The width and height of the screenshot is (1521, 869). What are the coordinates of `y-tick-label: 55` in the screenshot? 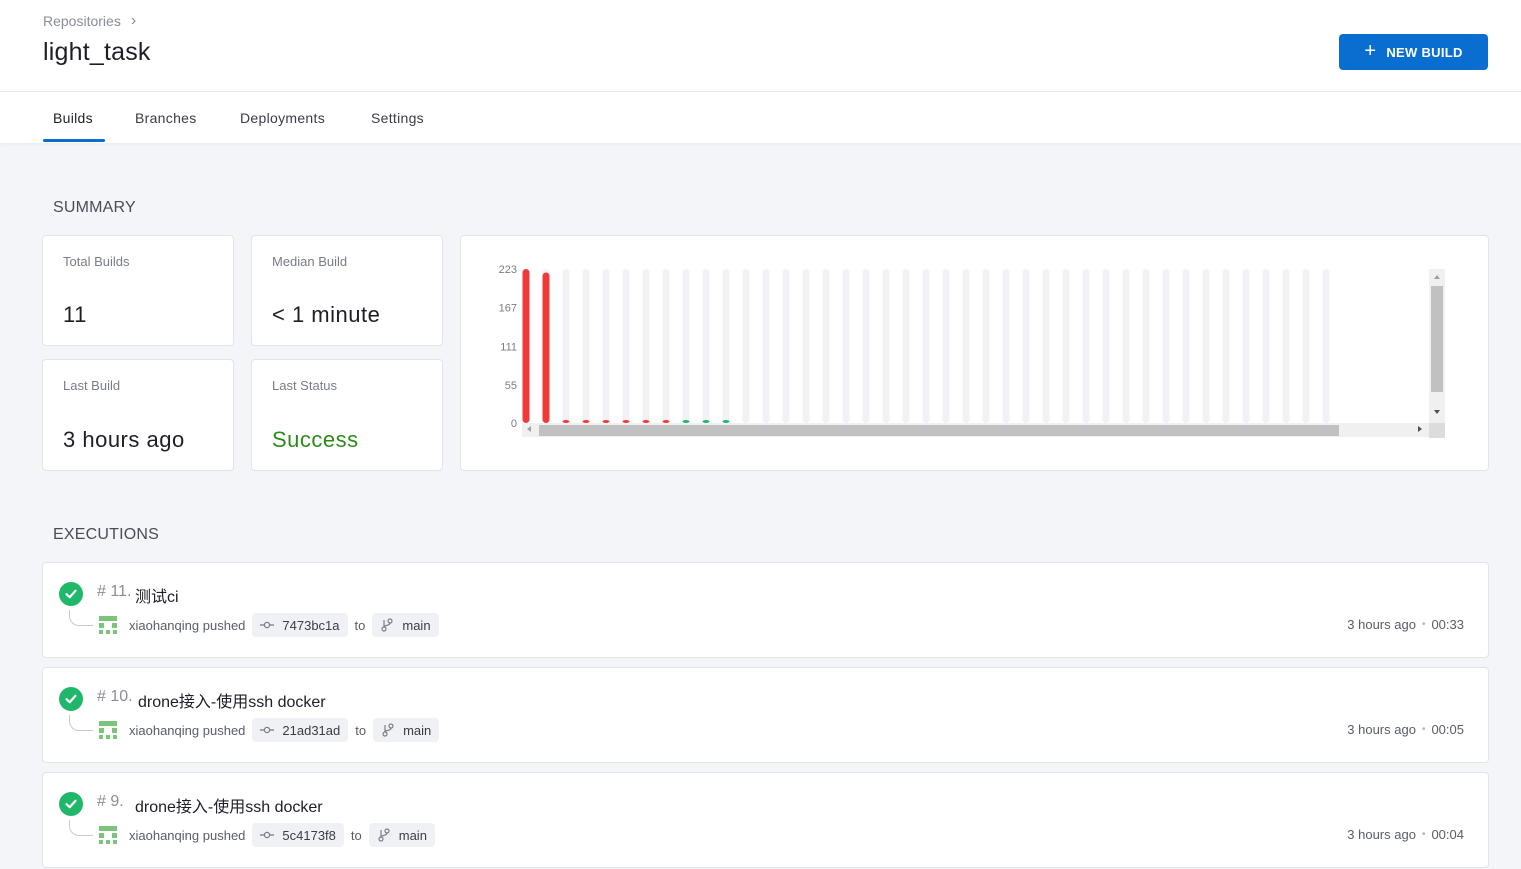 It's located at (511, 386).